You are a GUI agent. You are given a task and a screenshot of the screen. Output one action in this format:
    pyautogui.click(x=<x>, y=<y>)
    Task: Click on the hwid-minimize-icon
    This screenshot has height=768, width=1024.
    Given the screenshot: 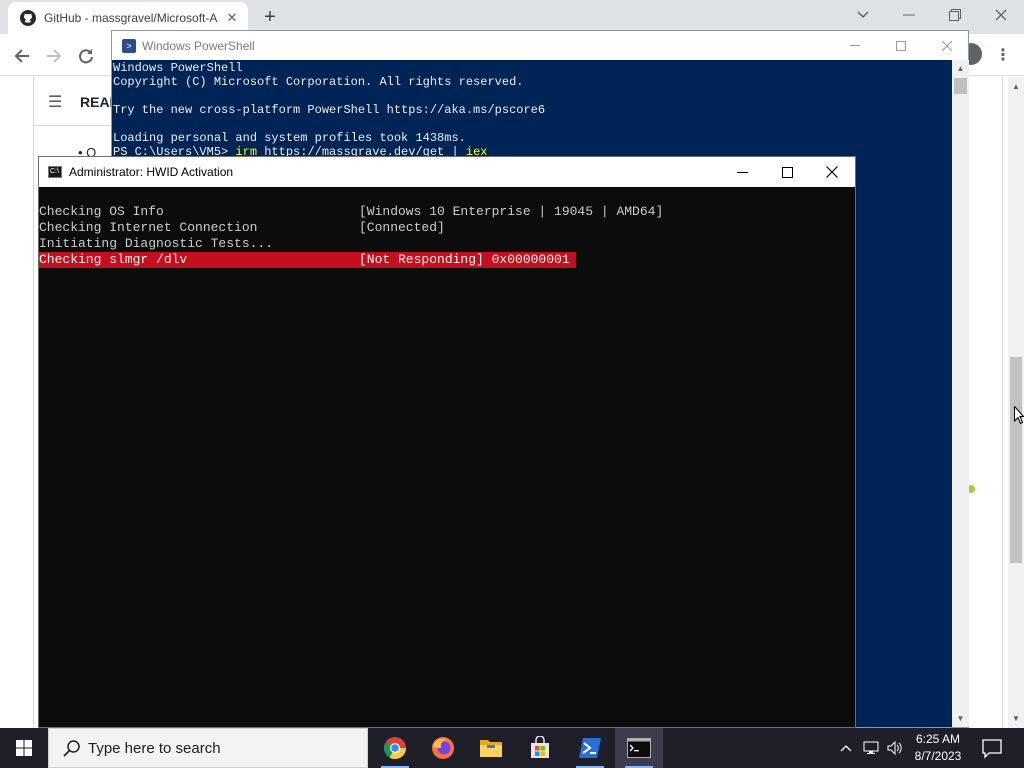 What is the action you would take?
    pyautogui.click(x=742, y=172)
    